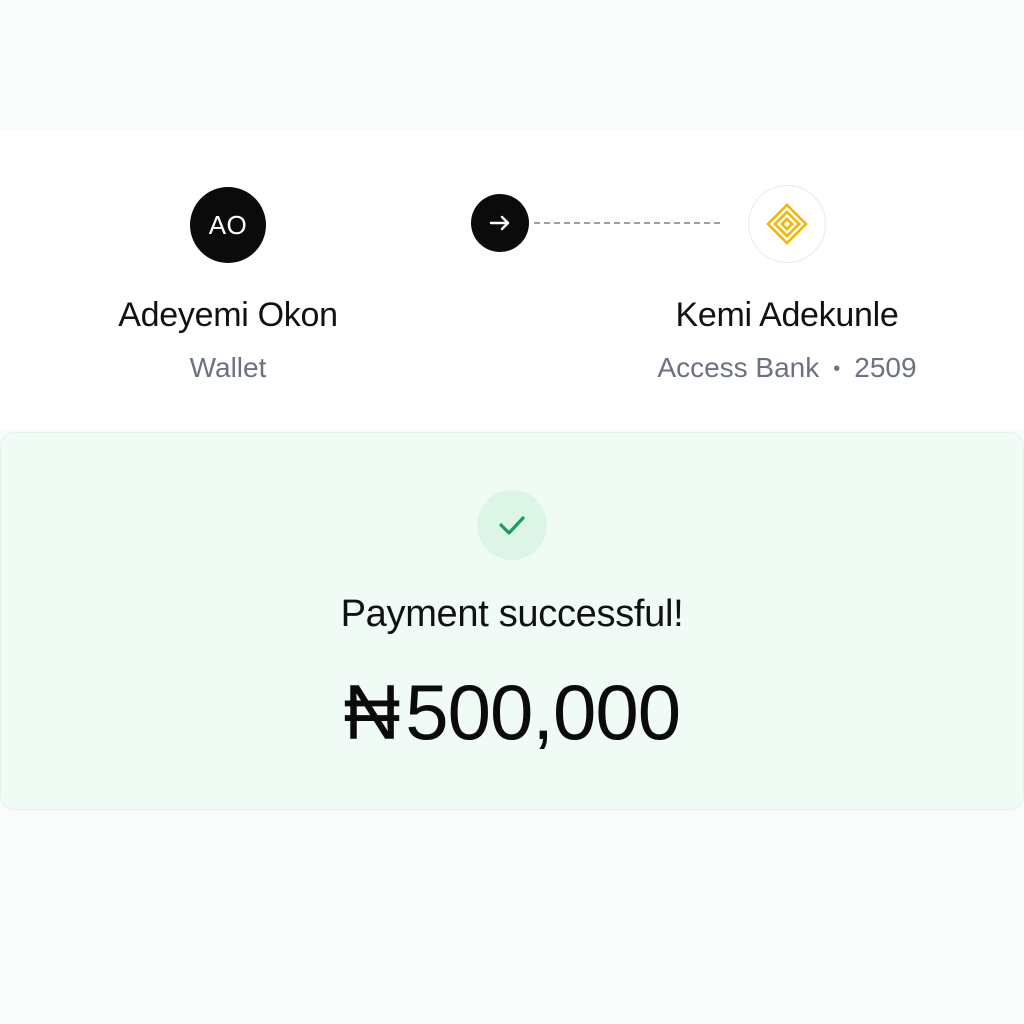 Image resolution: width=1024 pixels, height=1024 pixels. I want to click on amount-value: 500,000, so click(543, 712).